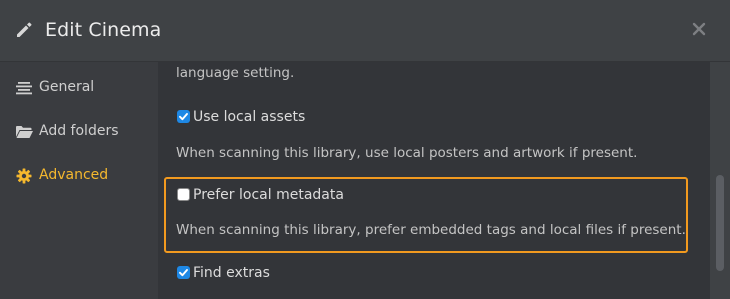 The height and width of the screenshot is (299, 730). What do you see at coordinates (183, 272) in the screenshot?
I see `find-extras-checkbox` at bounding box center [183, 272].